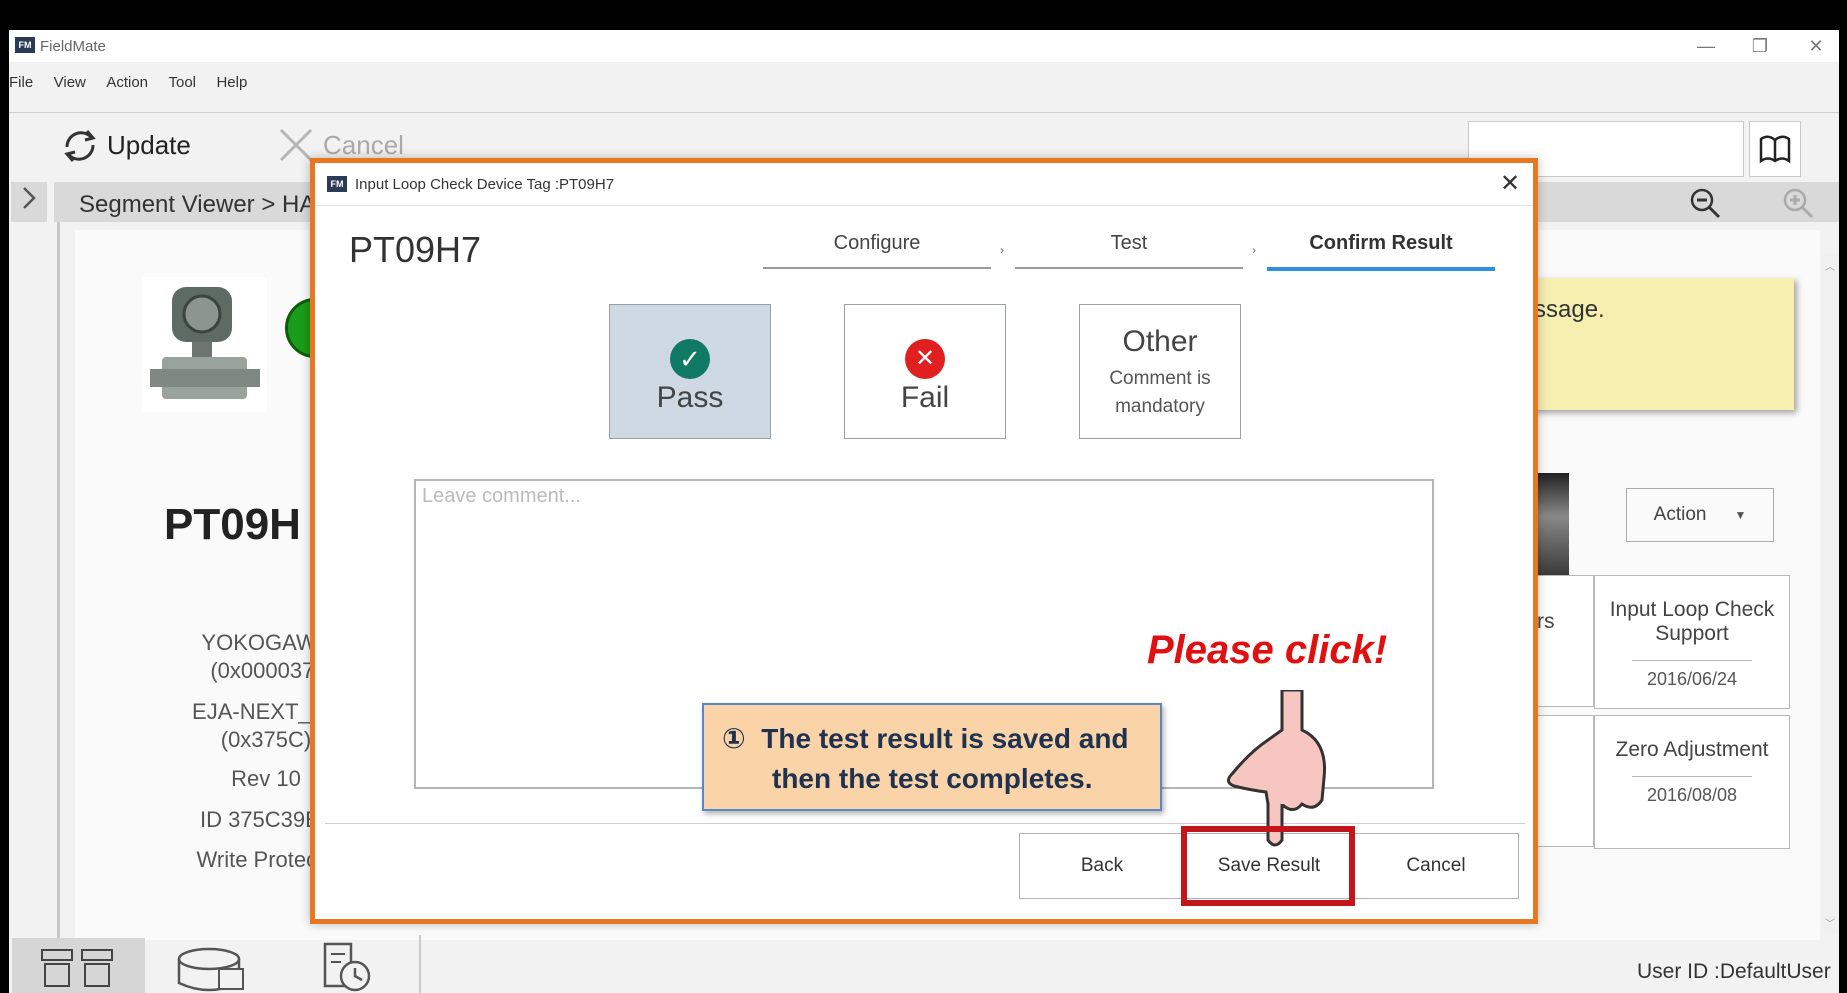 The width and height of the screenshot is (1847, 993). I want to click on bottom-bar, so click(924, 966).